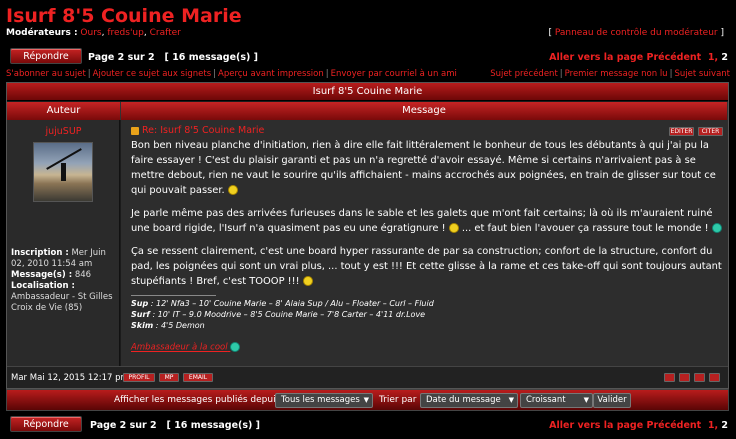 The height and width of the screenshot is (439, 736). What do you see at coordinates (681, 131) in the screenshot?
I see `edit-button: EDITER` at bounding box center [681, 131].